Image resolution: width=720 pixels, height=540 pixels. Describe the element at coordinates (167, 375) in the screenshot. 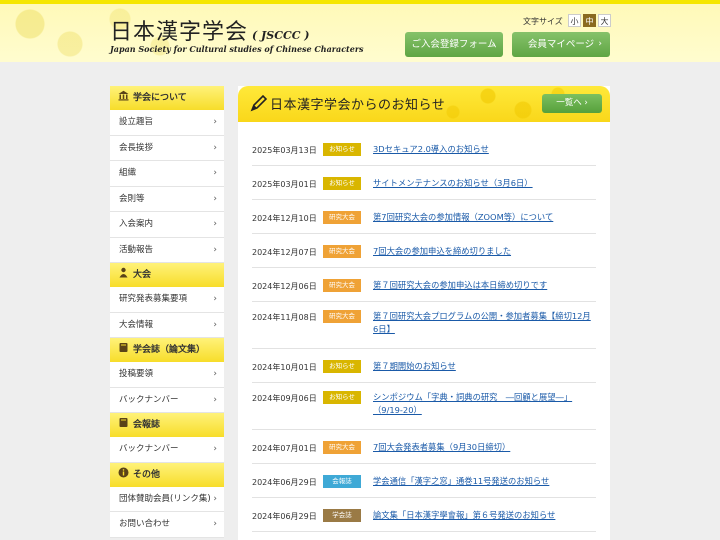

I see `sidebar-item: 投稿要領 ›` at that location.